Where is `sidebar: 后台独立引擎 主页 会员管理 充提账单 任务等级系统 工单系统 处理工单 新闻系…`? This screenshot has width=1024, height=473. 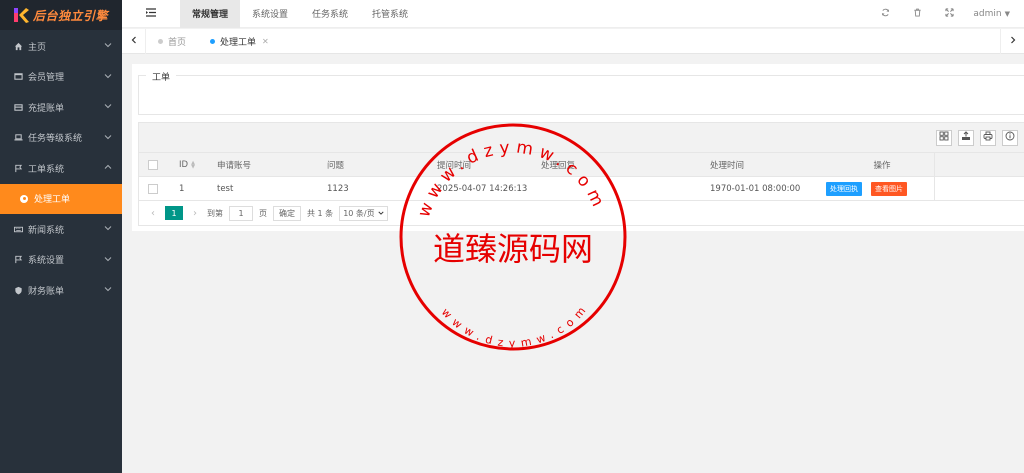
sidebar: 后台独立引擎 主页 会员管理 充提账单 任务等级系统 工单系统 处理工单 新闻系… is located at coordinates (61, 236).